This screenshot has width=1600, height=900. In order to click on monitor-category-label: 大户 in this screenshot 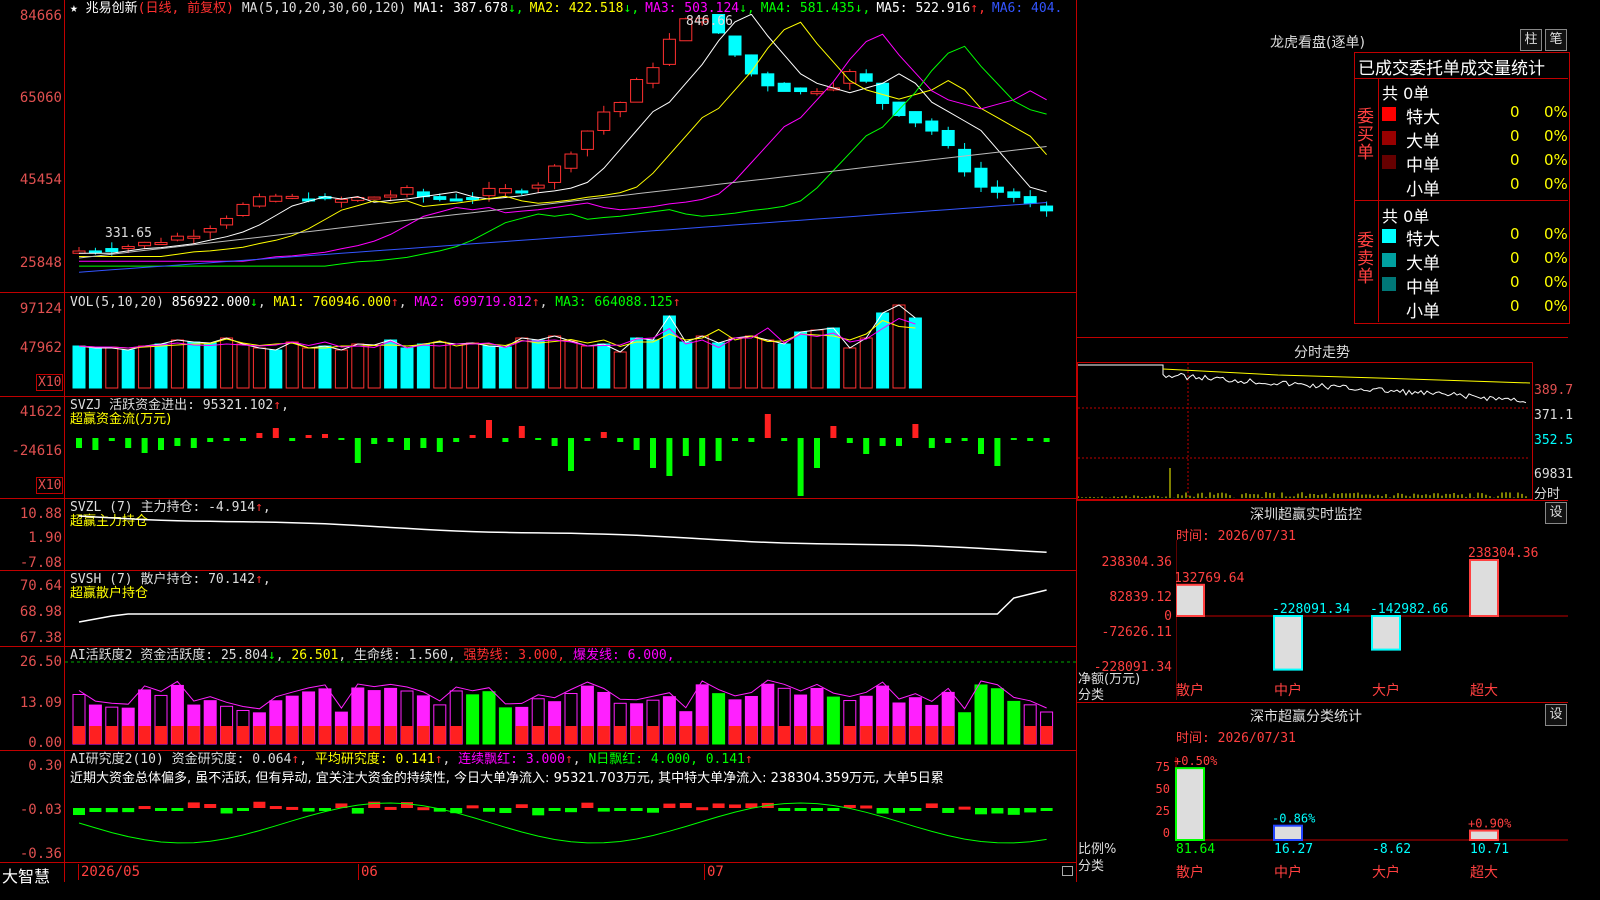, I will do `click(1386, 690)`.